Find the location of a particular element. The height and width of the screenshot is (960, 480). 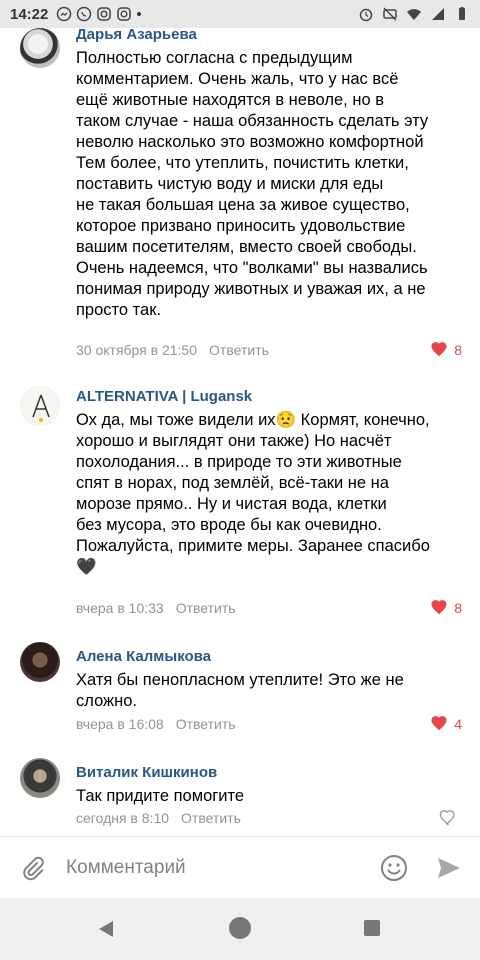

comment-author: Алена Калмыкова is located at coordinates (143, 656).